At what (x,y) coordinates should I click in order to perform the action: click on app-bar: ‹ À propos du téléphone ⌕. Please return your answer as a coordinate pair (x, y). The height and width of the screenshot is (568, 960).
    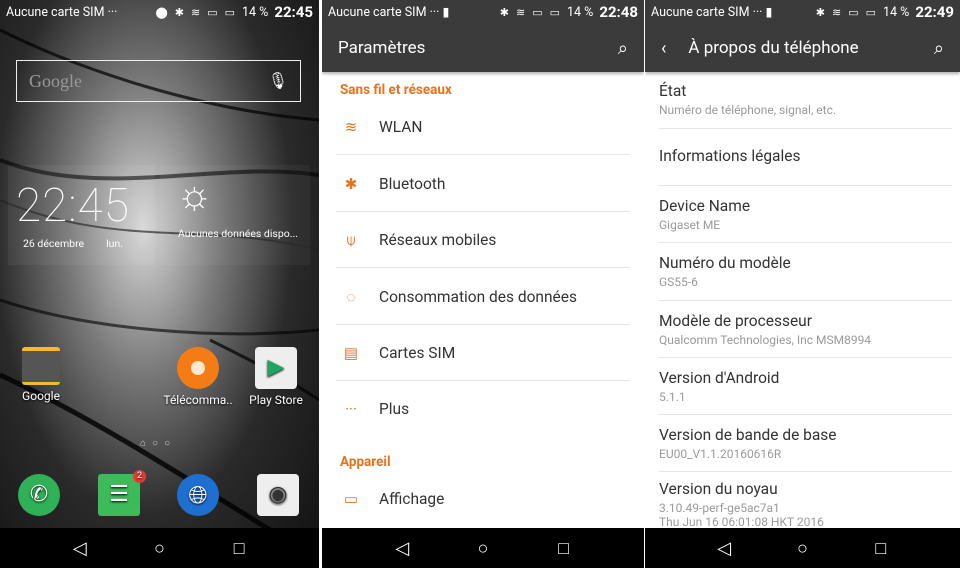
    Looking at the image, I should click on (802, 48).